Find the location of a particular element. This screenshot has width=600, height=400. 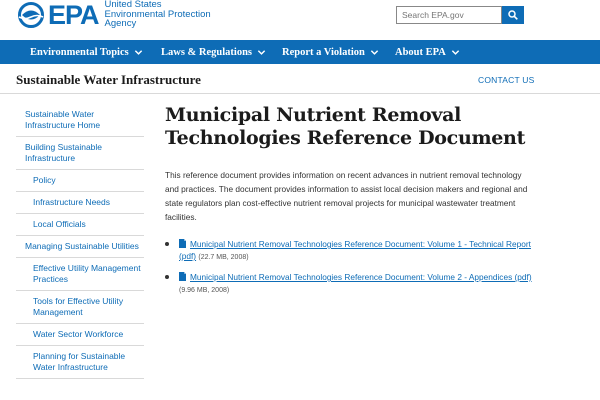

logo-wordmark: EPA is located at coordinates (74, 15).